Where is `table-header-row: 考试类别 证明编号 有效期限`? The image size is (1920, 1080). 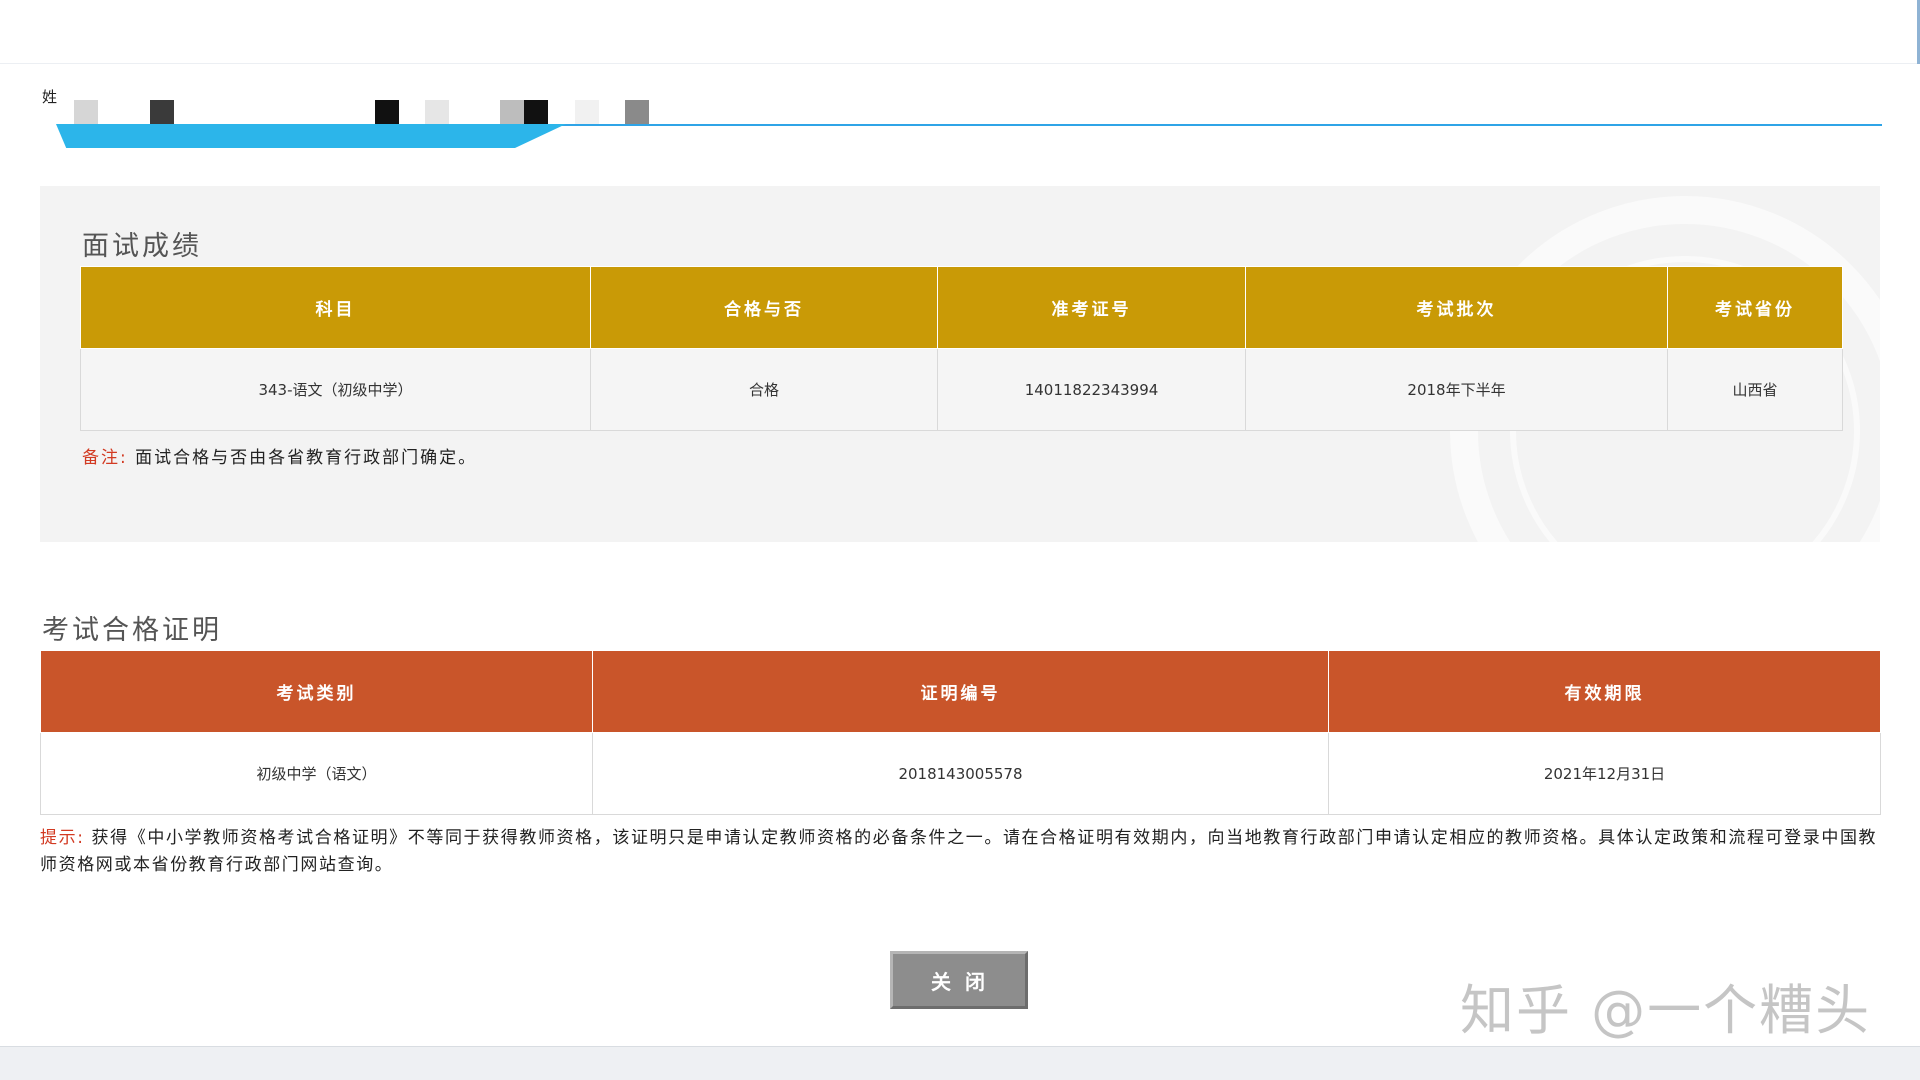
table-header-row: 考试类别 证明编号 有效期限 is located at coordinates (960, 691).